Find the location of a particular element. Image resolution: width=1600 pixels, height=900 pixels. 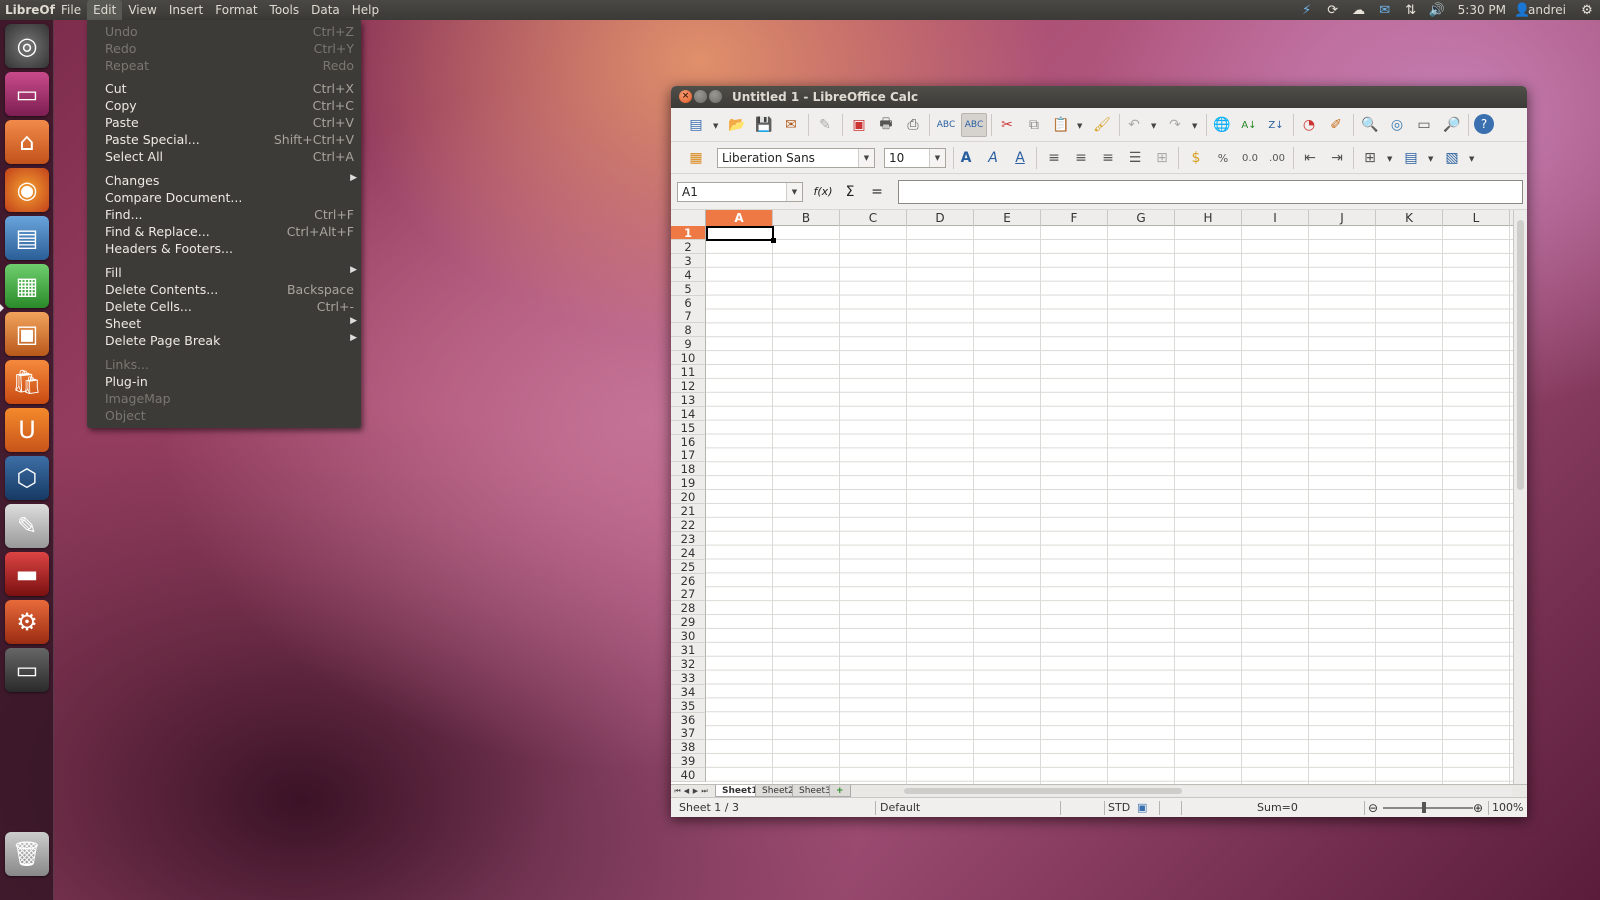

row-header: 39 is located at coordinates (688, 761).